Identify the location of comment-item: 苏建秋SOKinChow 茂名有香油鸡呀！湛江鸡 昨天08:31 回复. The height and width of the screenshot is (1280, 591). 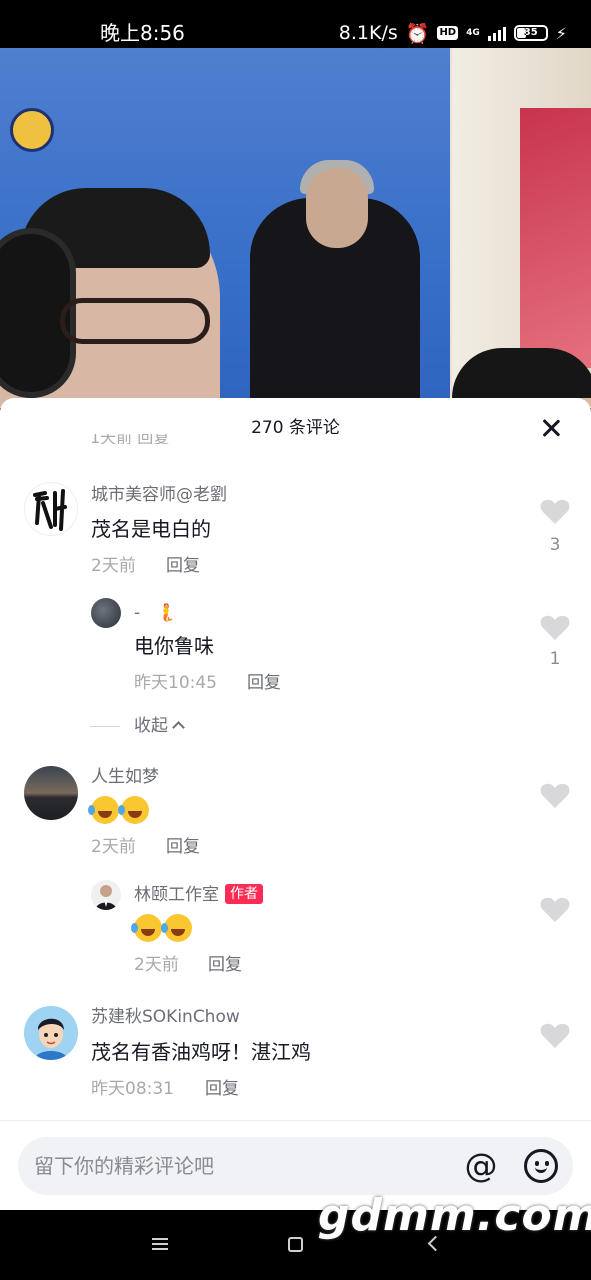
(295, 1057).